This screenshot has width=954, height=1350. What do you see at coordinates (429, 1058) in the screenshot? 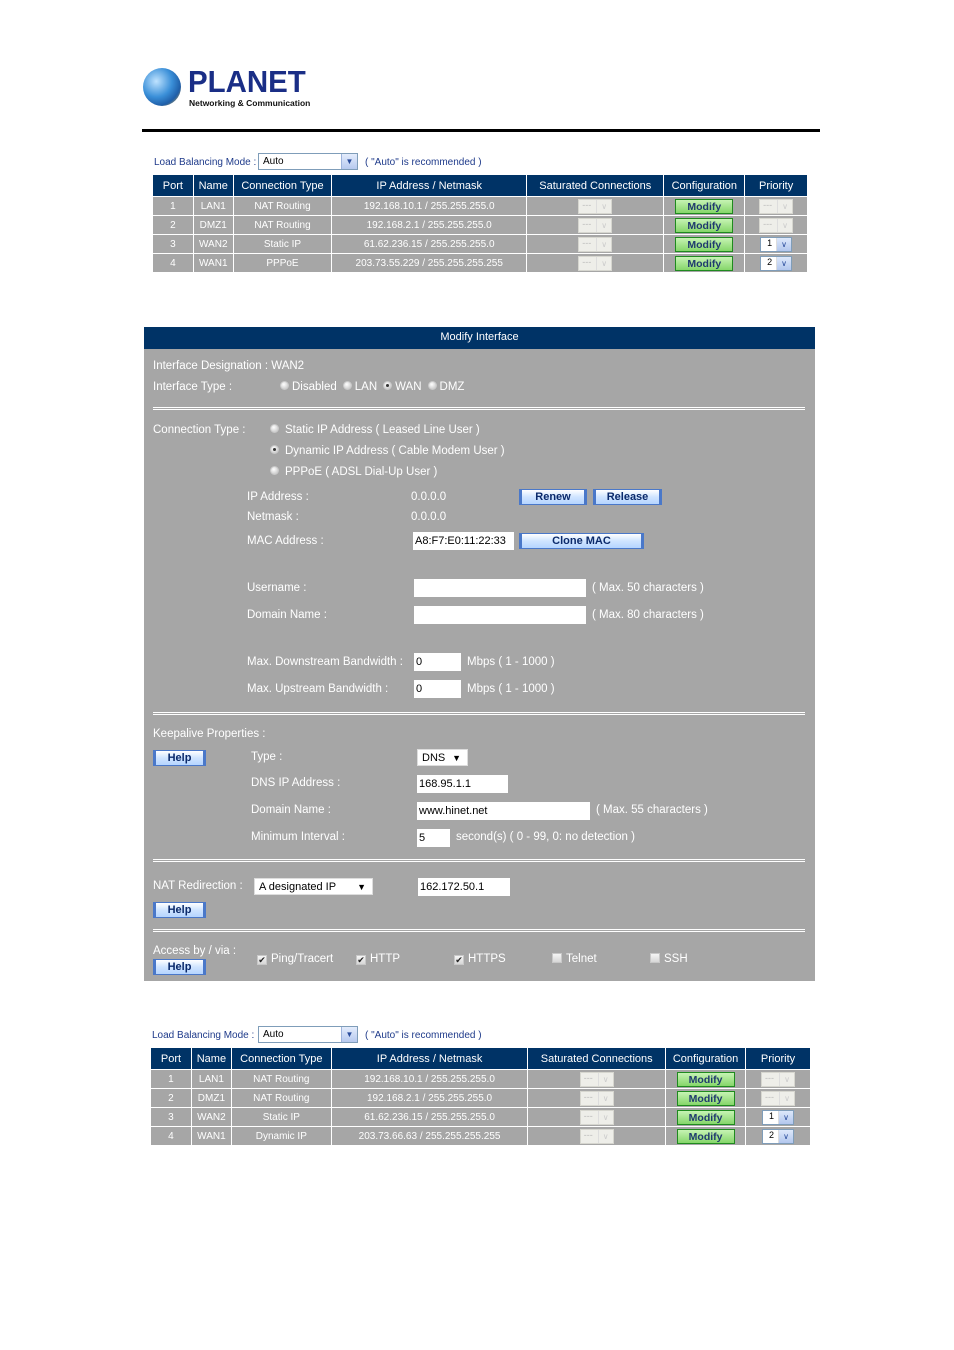
I see `column-header: IP Address / Netmask` at bounding box center [429, 1058].